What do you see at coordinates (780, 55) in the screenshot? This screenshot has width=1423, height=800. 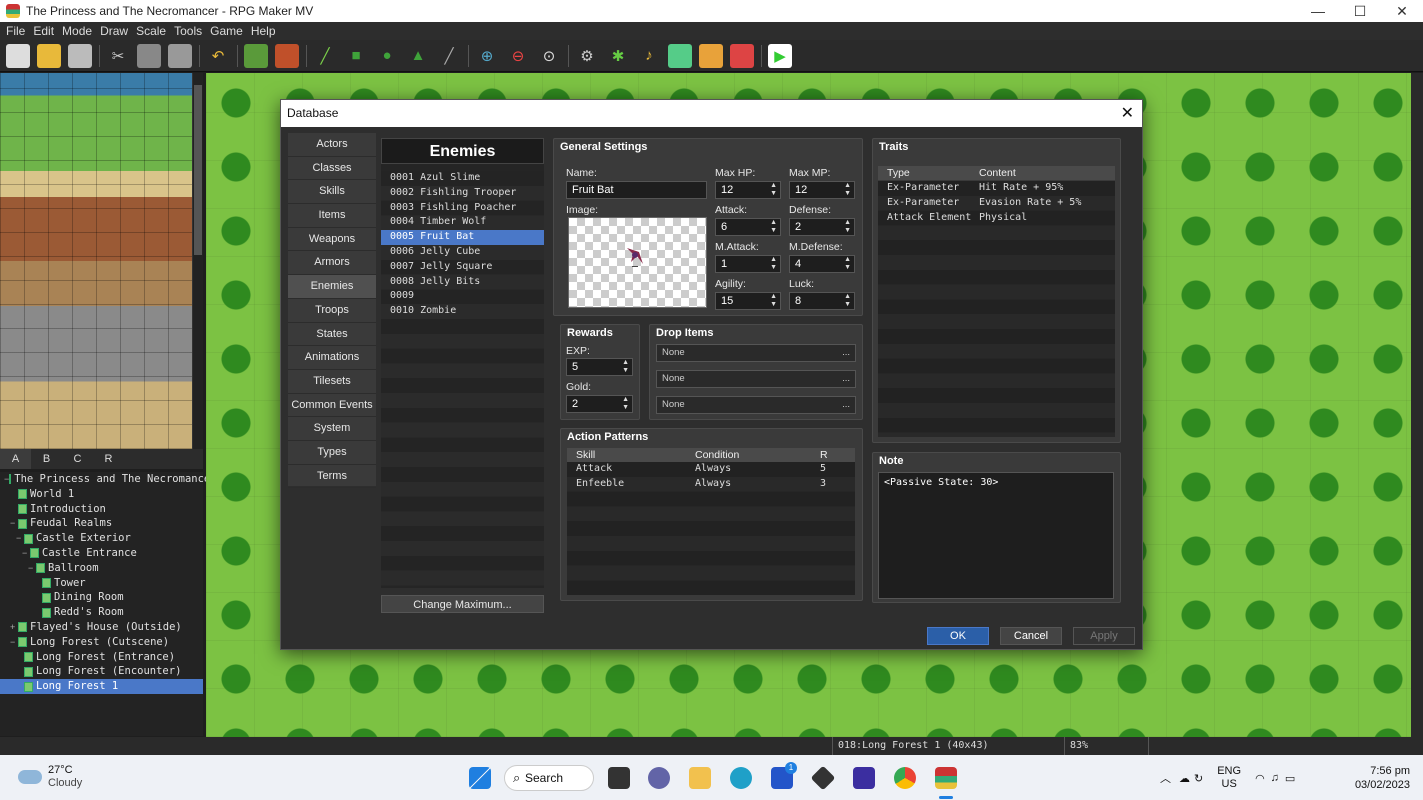 I see `playtest-icon: ▶` at bounding box center [780, 55].